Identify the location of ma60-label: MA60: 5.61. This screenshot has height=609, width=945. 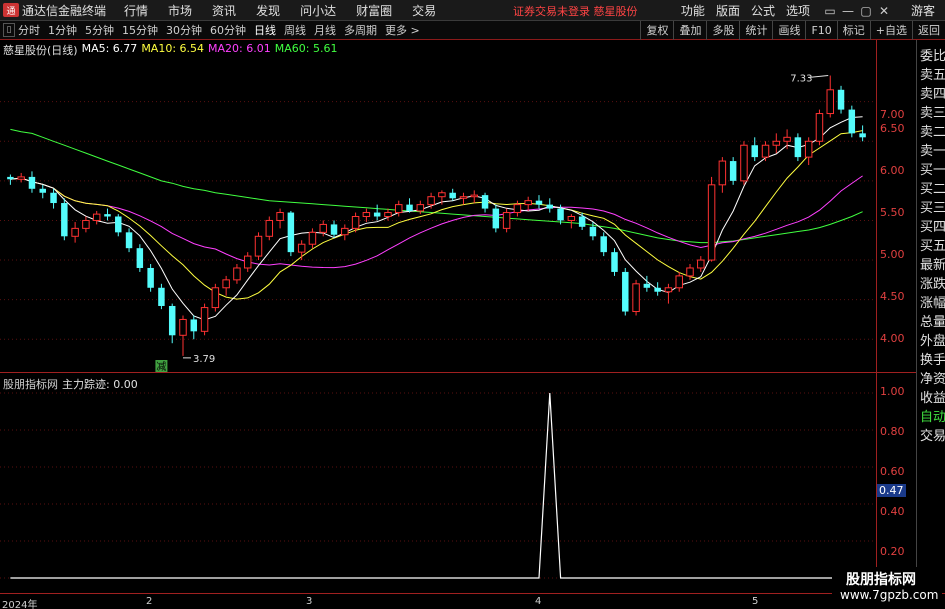
(306, 48).